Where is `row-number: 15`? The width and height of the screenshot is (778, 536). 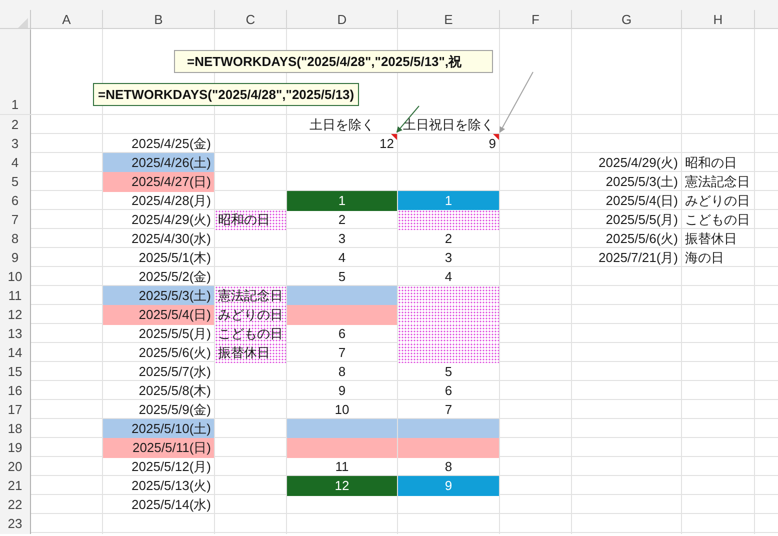 row-number: 15 is located at coordinates (15, 372).